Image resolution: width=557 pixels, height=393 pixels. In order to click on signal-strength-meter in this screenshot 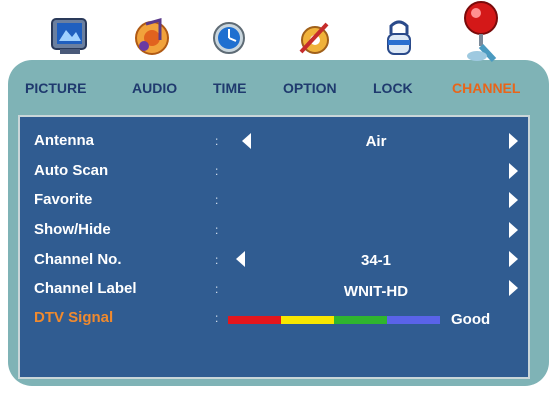, I will do `click(334, 320)`.